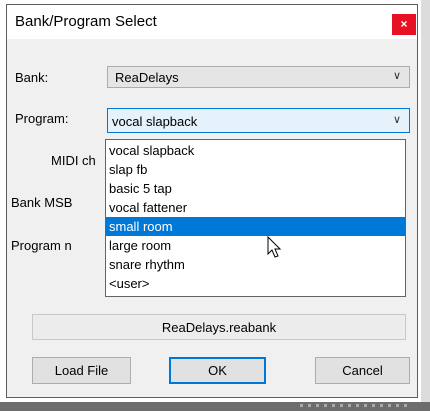 Image resolution: width=430 pixels, height=411 pixels. What do you see at coordinates (255, 245) in the screenshot?
I see `program-option: large room` at bounding box center [255, 245].